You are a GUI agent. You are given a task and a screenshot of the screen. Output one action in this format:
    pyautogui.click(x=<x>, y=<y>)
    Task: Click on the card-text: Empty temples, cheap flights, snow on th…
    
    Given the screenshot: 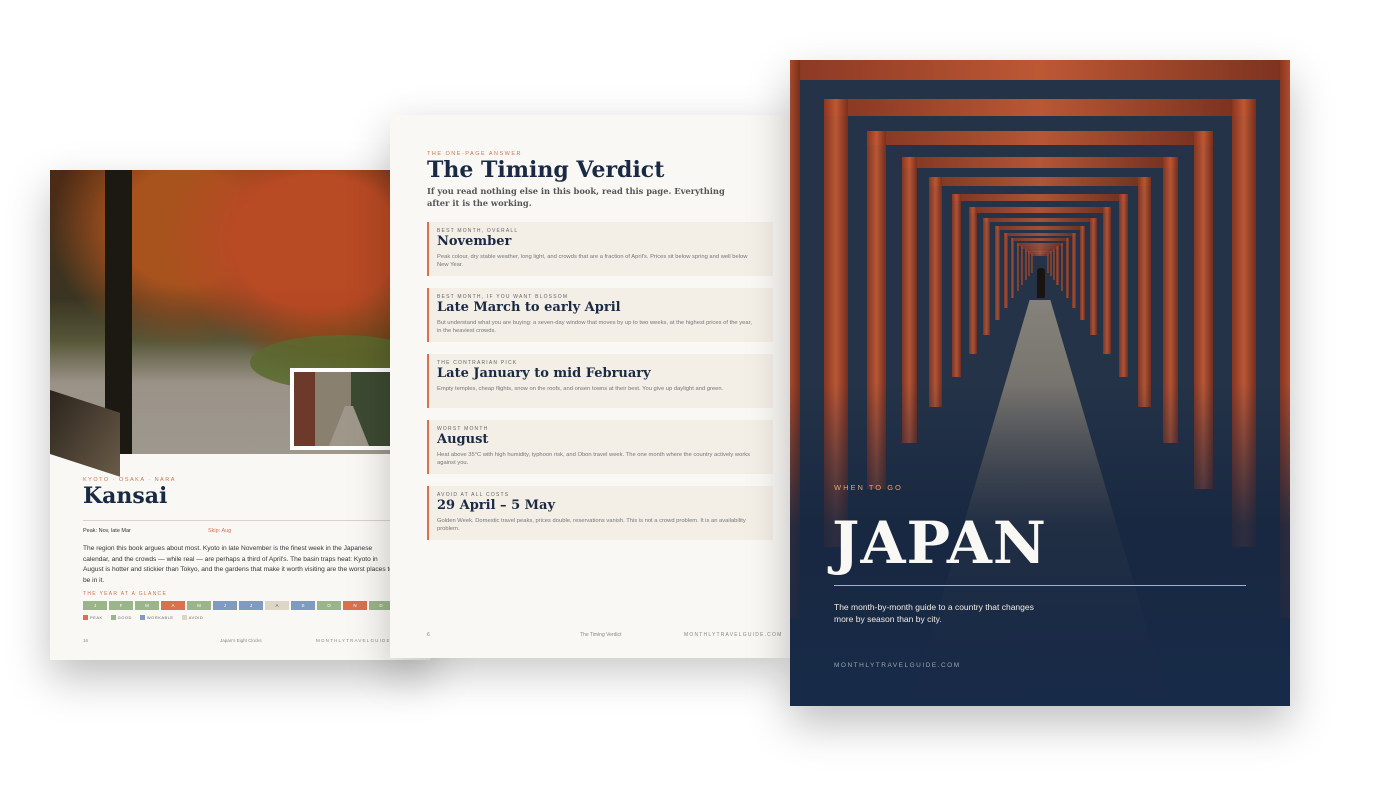 What is the action you would take?
    pyautogui.click(x=580, y=389)
    